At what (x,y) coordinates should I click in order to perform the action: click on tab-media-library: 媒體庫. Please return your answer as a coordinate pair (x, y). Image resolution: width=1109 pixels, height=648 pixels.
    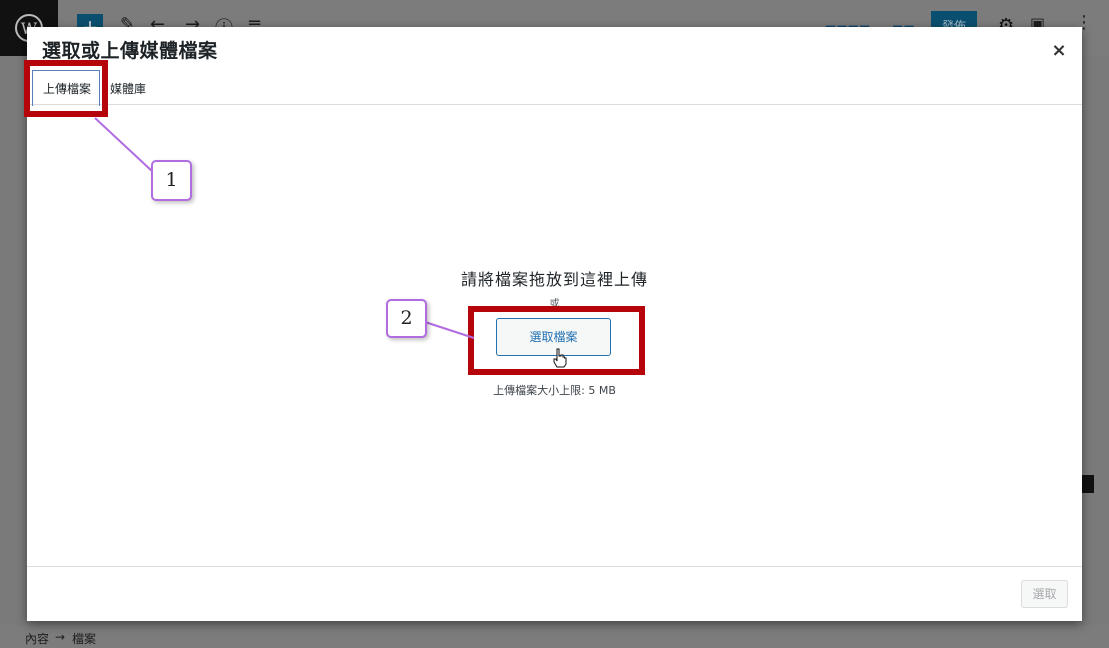
    Looking at the image, I should click on (128, 88).